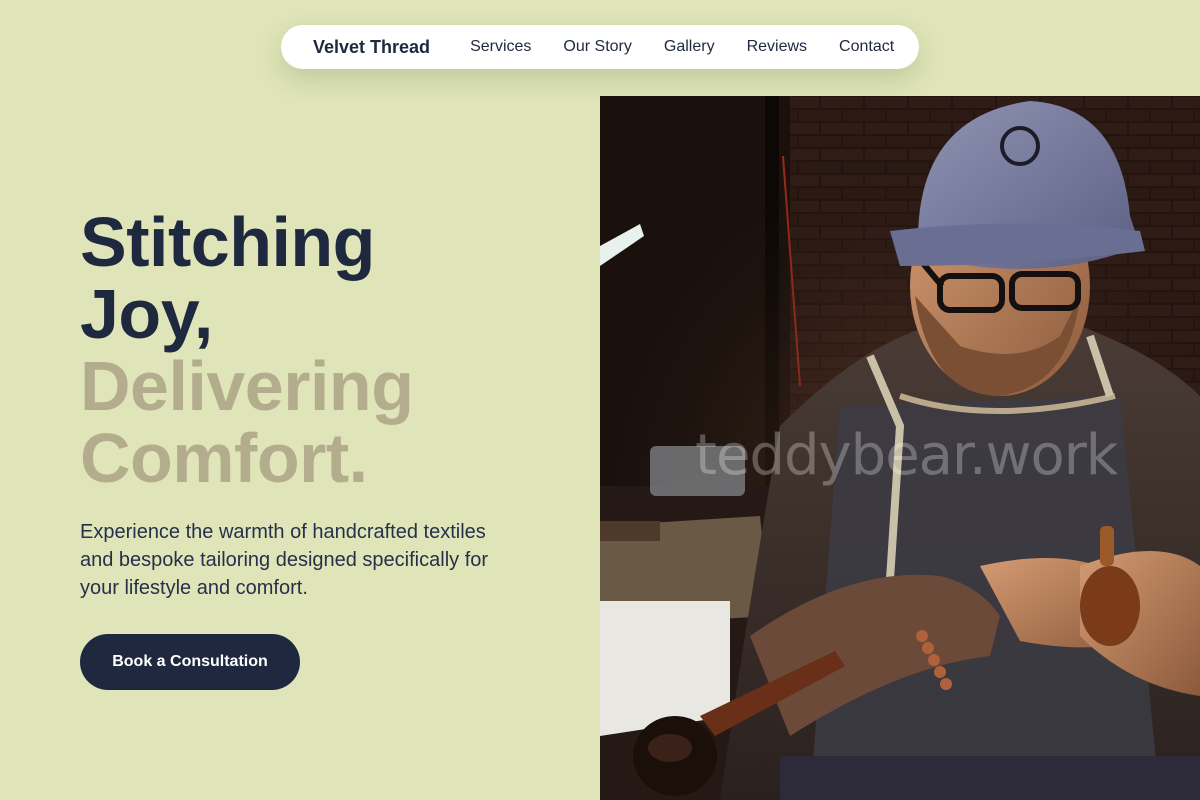 The width and height of the screenshot is (1200, 800). What do you see at coordinates (371, 47) in the screenshot?
I see `brand-logo: Velvet Thread` at bounding box center [371, 47].